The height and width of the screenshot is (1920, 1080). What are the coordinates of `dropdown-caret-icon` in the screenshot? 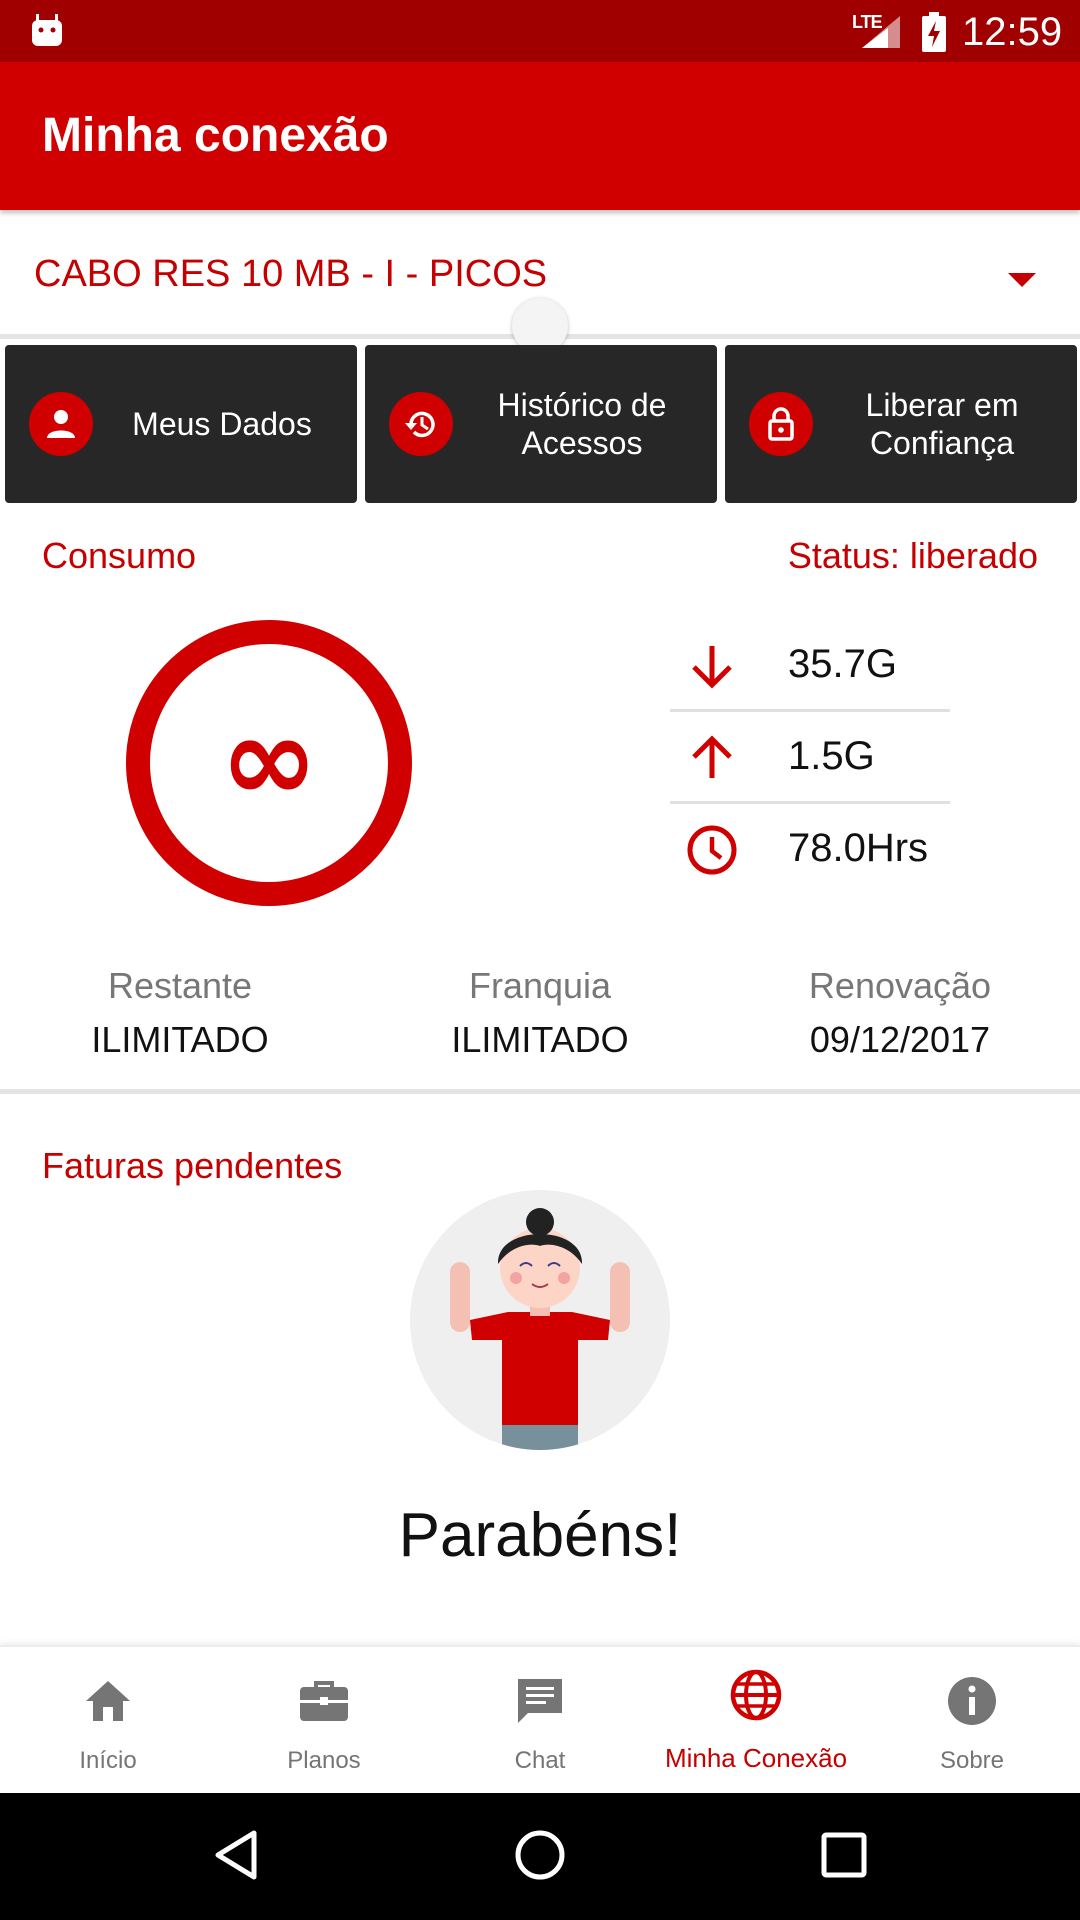 It's located at (1022, 280).